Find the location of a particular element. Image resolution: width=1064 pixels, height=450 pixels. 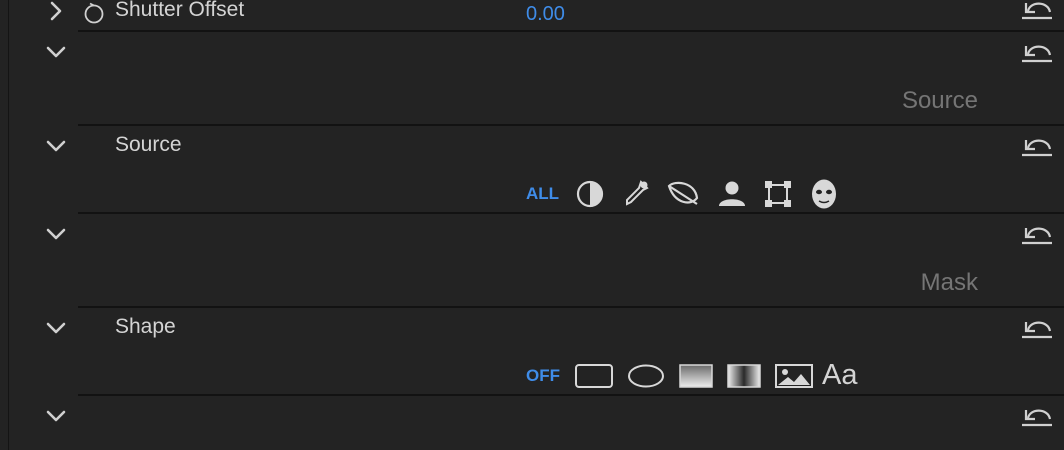

mask-section-title: Mask is located at coordinates (949, 282).